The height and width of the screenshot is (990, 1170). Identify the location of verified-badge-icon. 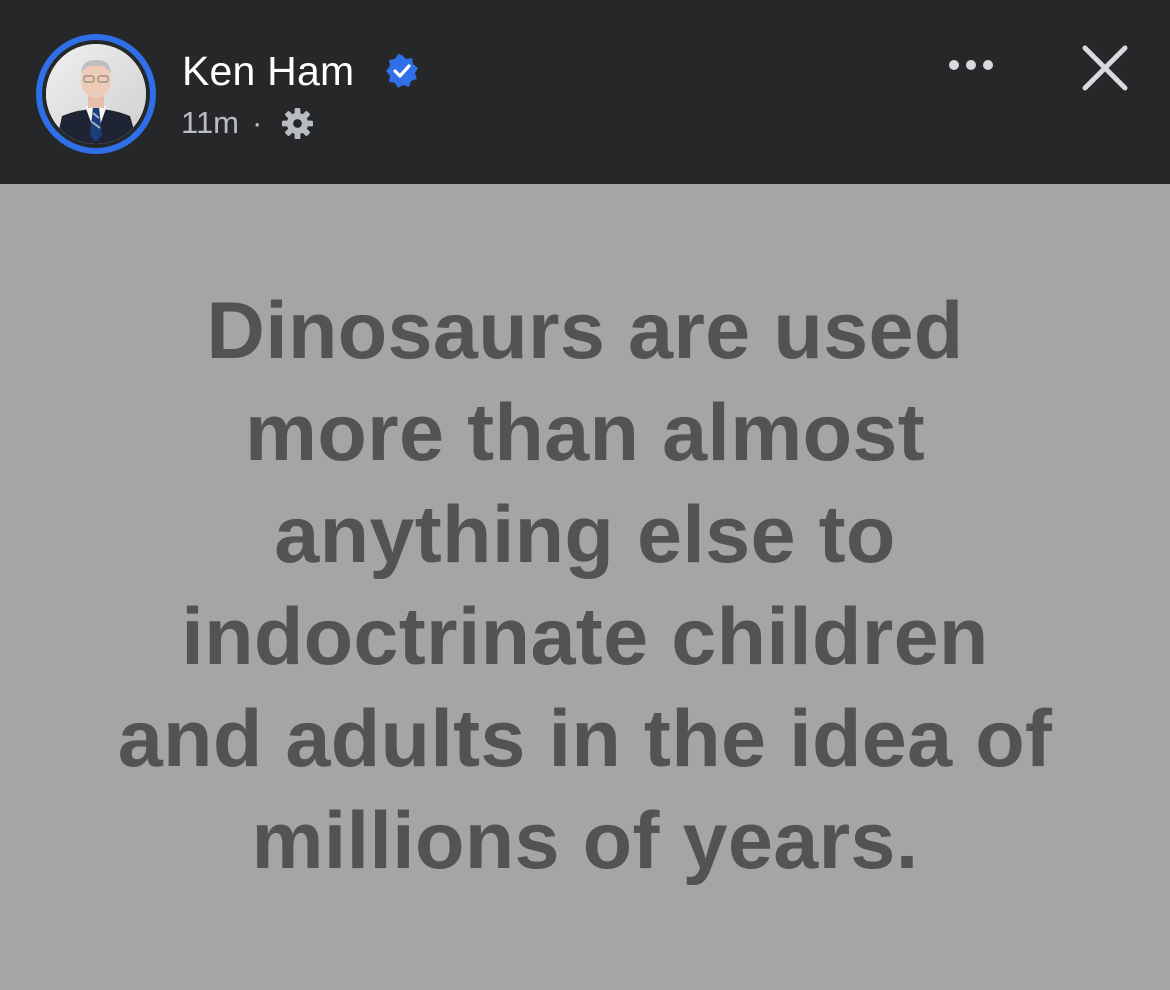
(402, 71).